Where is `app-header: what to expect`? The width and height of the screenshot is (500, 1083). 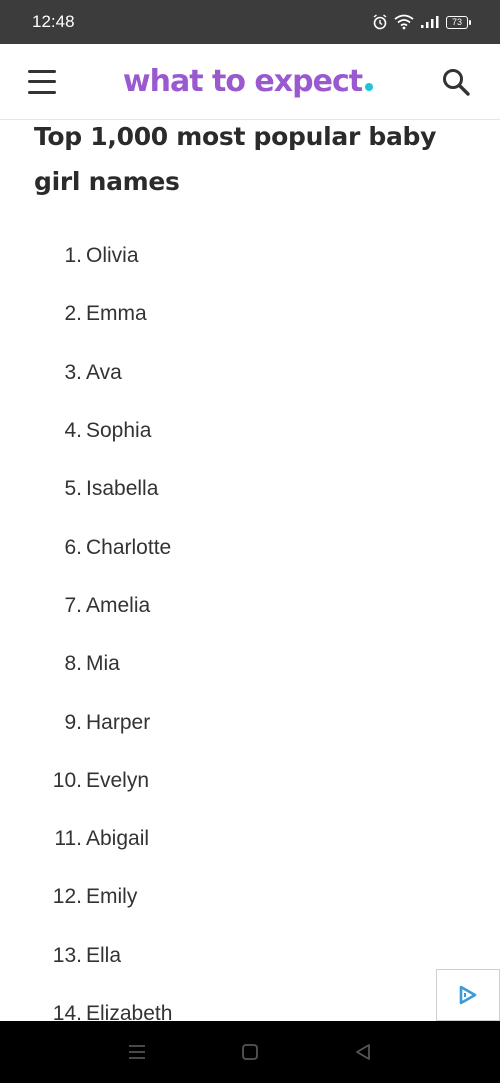 app-header: what to expect is located at coordinates (250, 82).